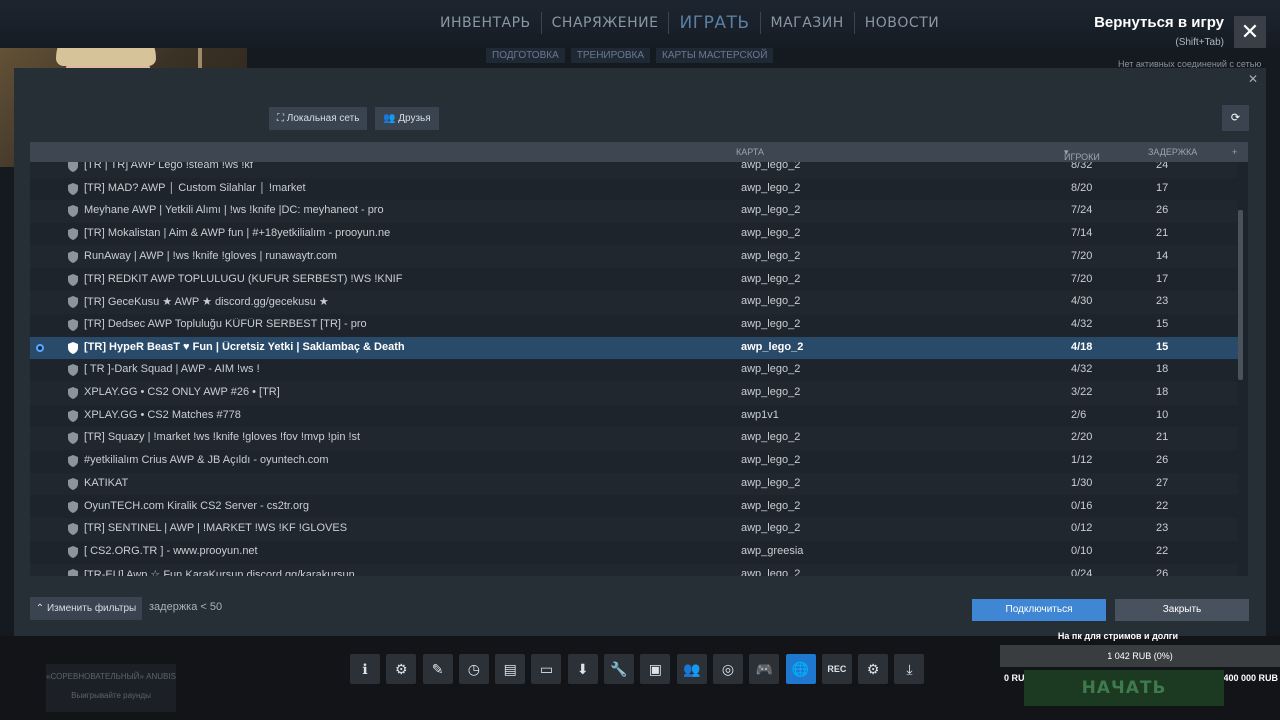 This screenshot has width=1280, height=720. Describe the element at coordinates (902, 23) in the screenshot. I see `nav-news: НОВОСТИ` at that location.